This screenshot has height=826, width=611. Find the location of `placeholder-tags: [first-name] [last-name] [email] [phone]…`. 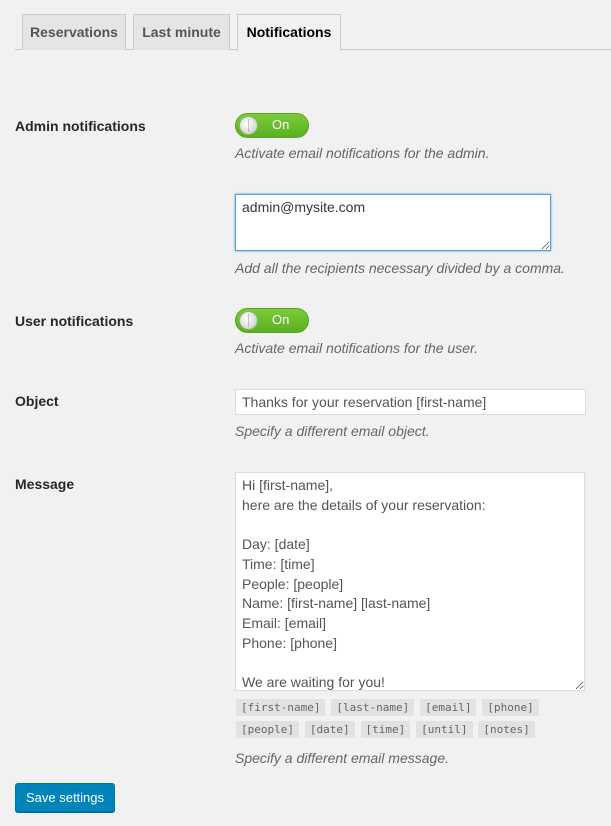

placeholder-tags: [first-name] [last-name] [email] [phone]… is located at coordinates (396, 720).